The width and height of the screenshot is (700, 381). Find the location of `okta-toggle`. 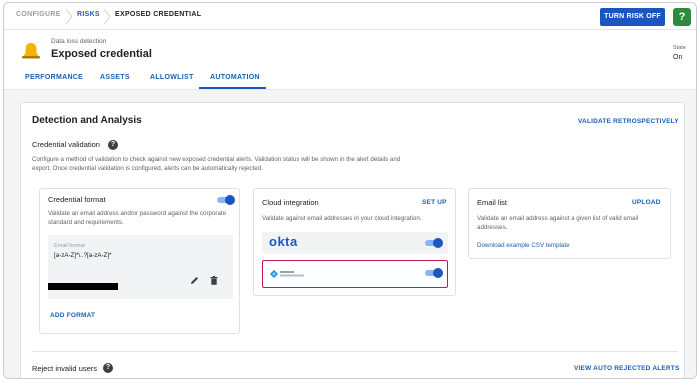

okta-toggle is located at coordinates (433, 243).